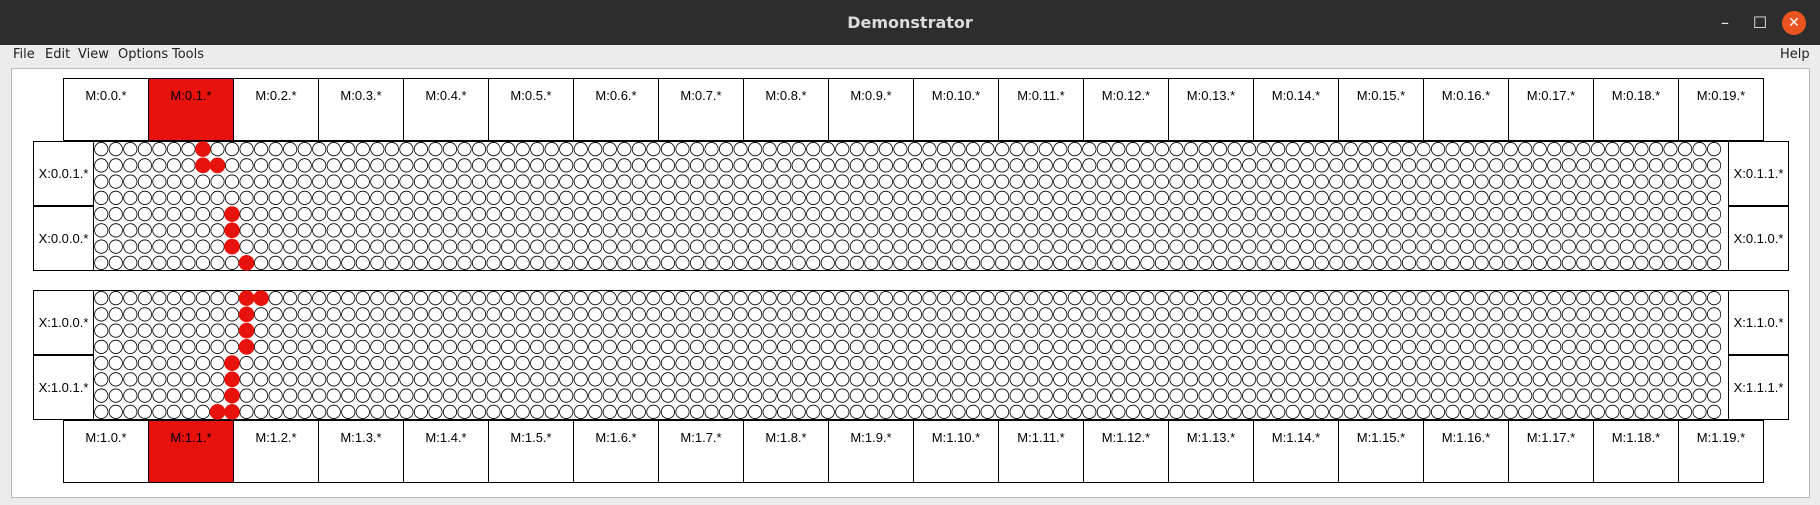 This screenshot has height=505, width=1820. Describe the element at coordinates (1758, 238) in the screenshot. I see `right-port-label: X:0.1.0.*` at that location.